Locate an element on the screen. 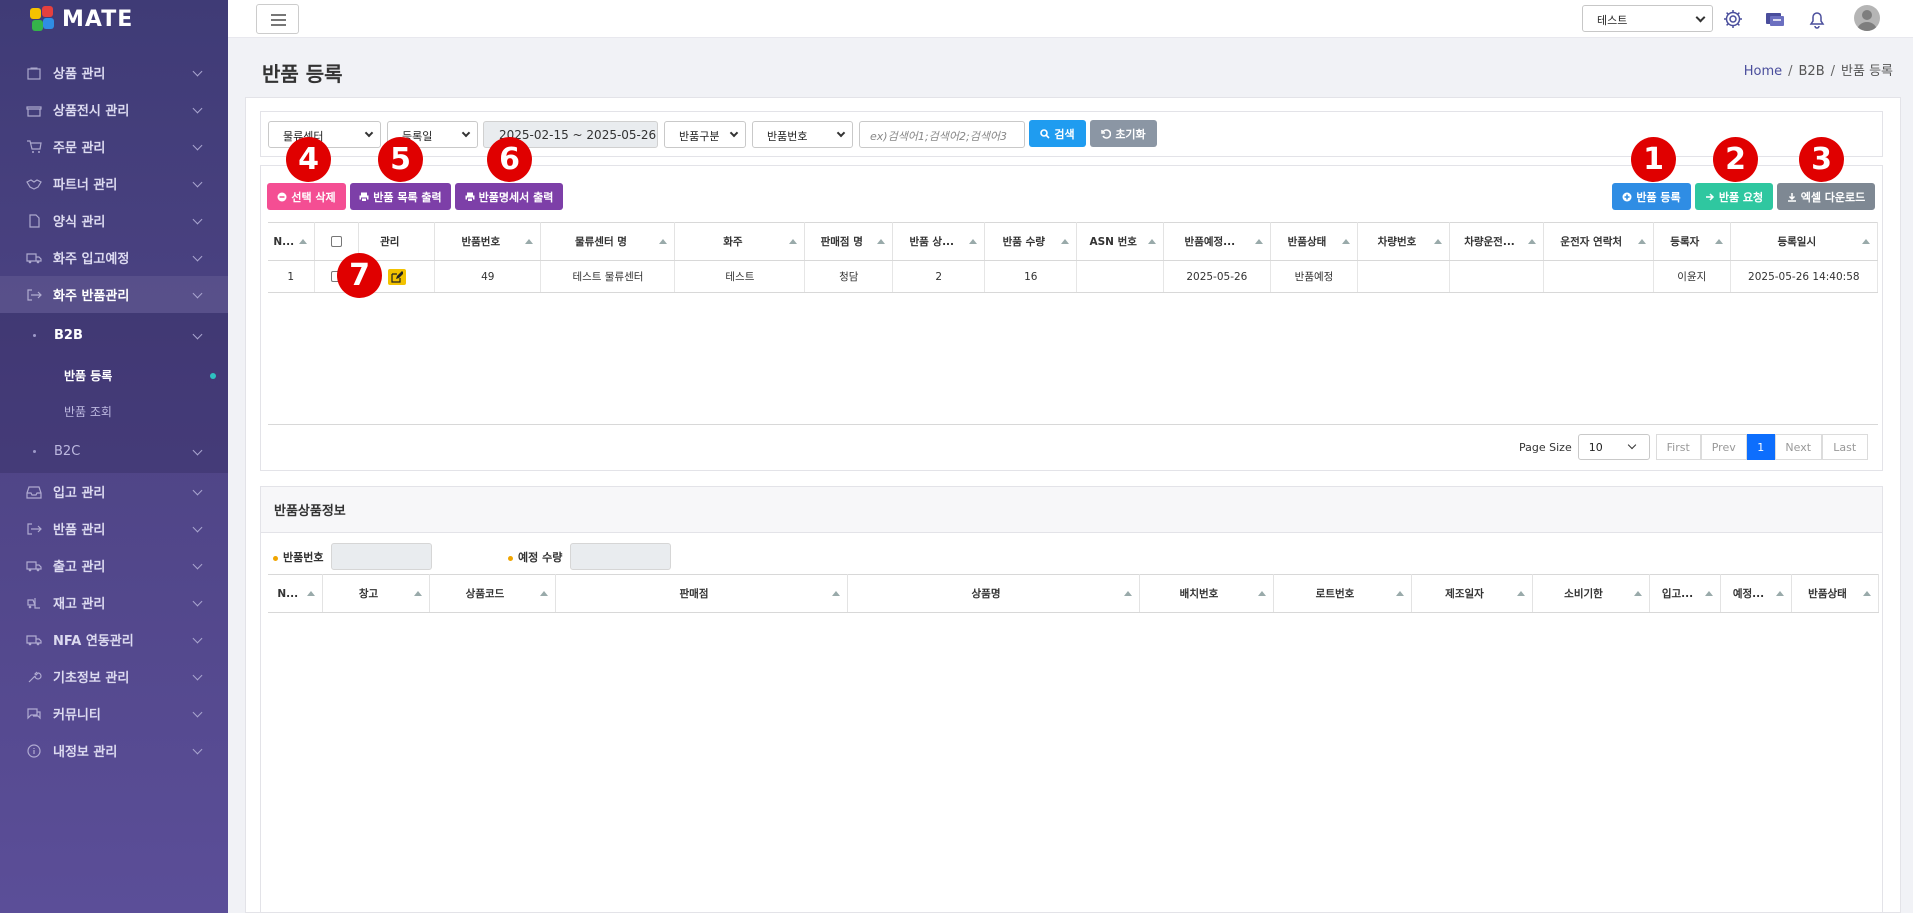 This screenshot has width=1913, height=913. detail-col-header: 배치번호 is located at coordinates (1206, 593).